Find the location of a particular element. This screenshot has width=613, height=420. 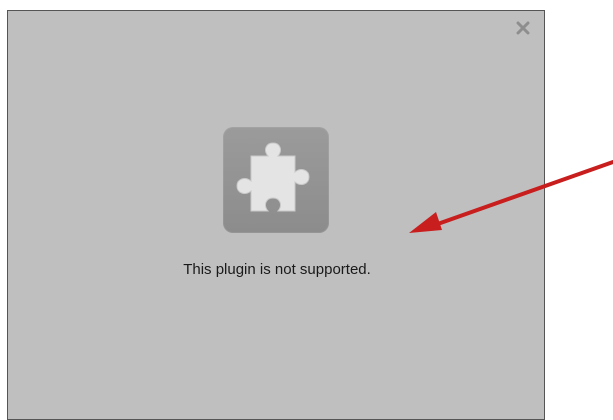

close-icon is located at coordinates (523, 28).